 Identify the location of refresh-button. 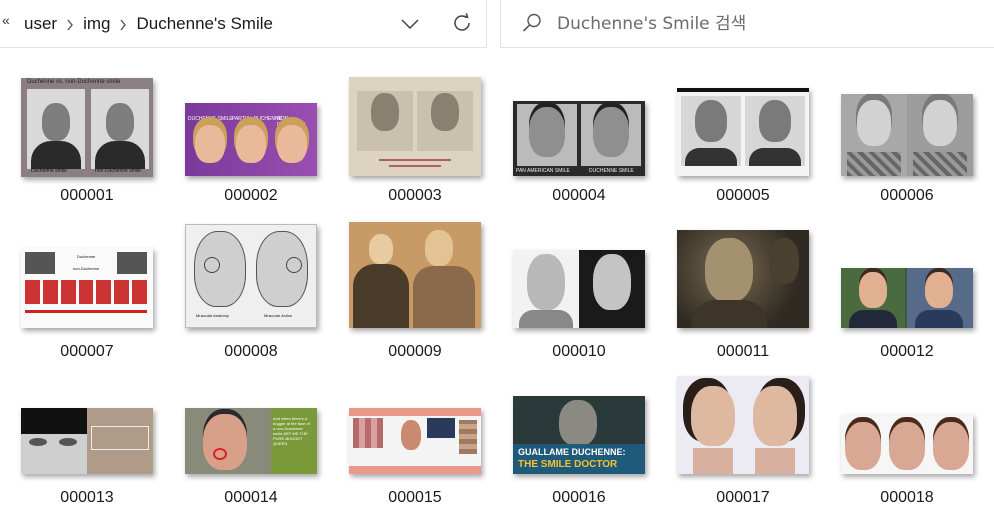
(462, 23).